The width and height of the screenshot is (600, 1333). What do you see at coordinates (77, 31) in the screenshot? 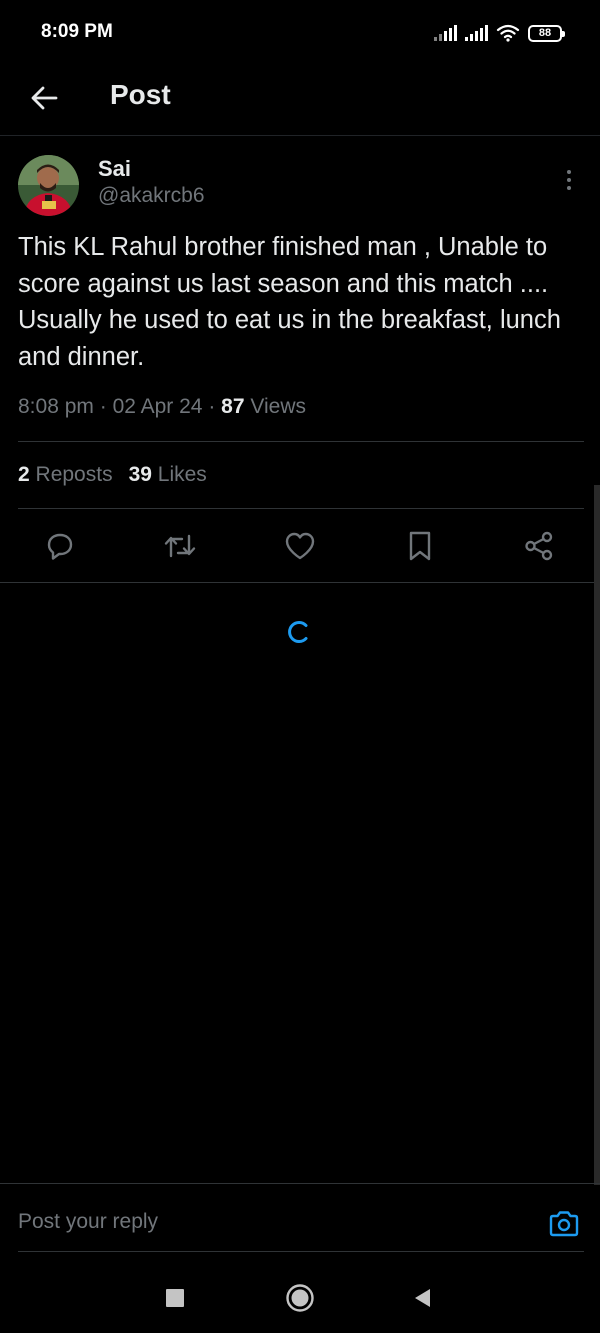
I see `status-time: 8:09 PM` at bounding box center [77, 31].